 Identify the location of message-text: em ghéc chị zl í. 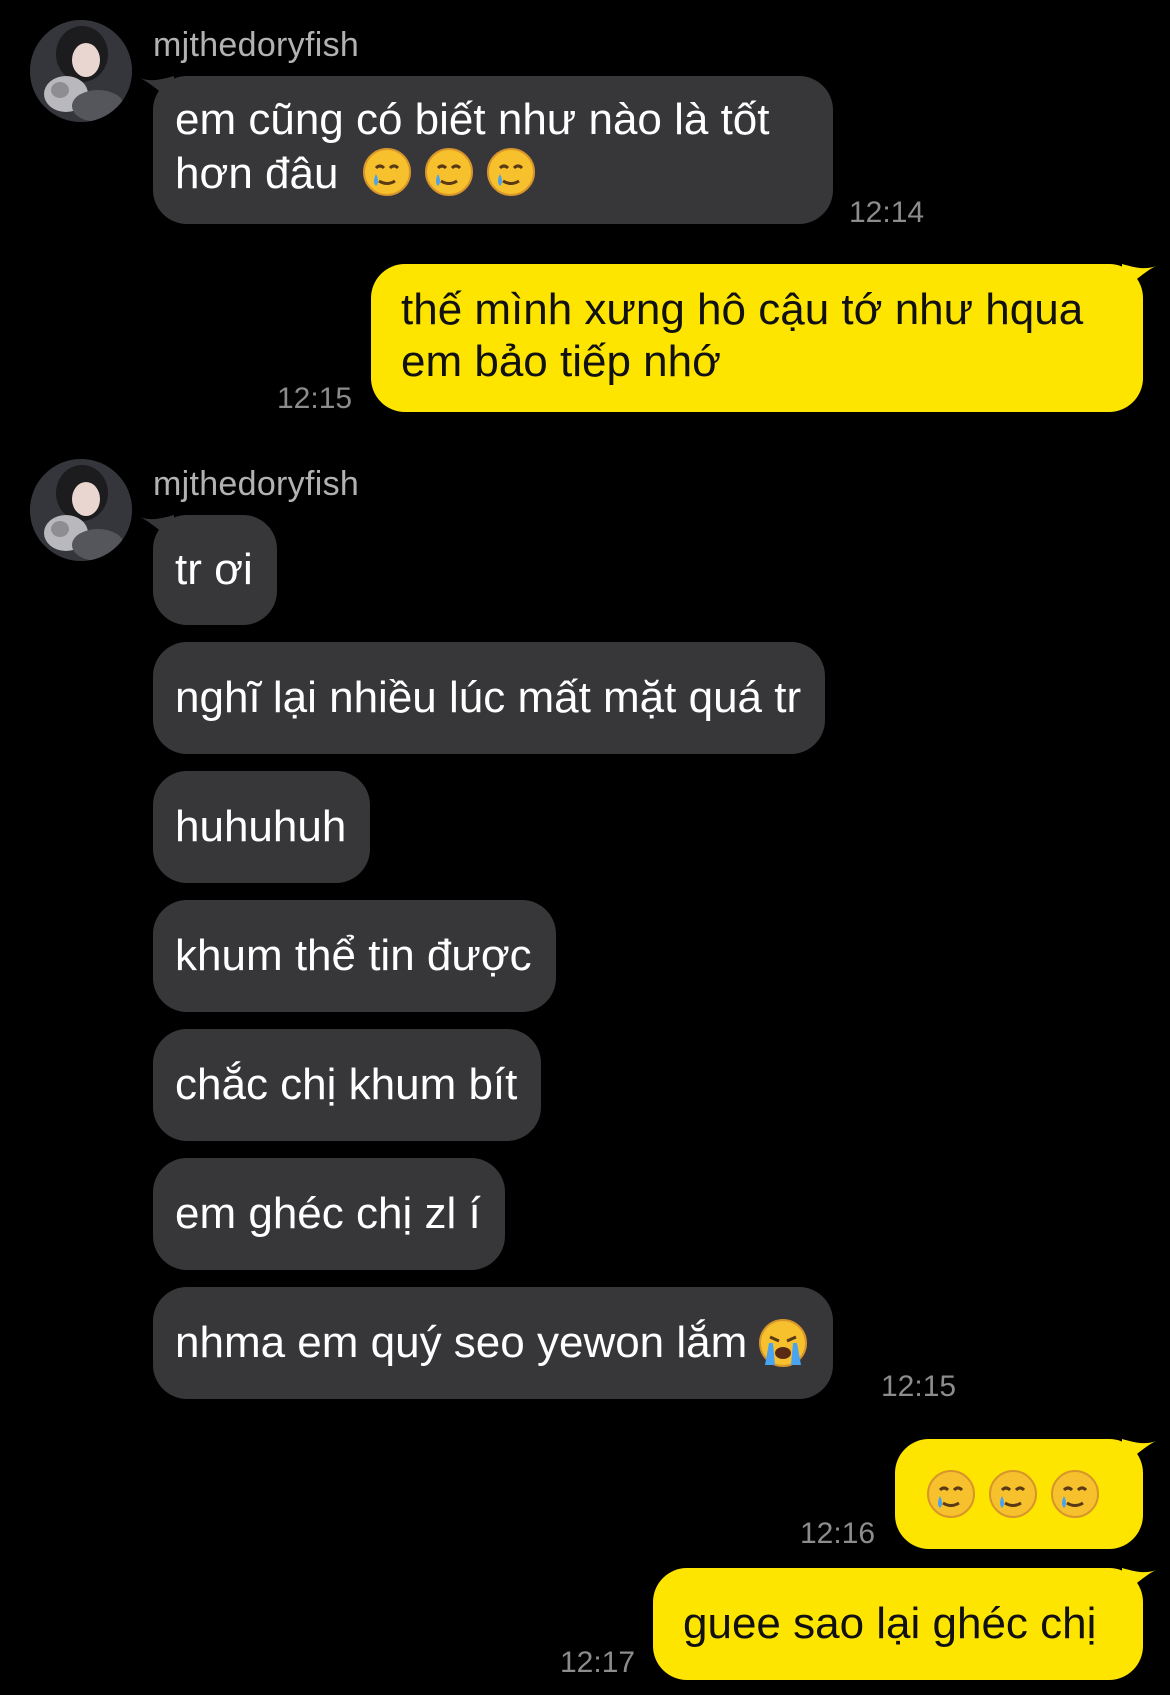
(328, 1213).